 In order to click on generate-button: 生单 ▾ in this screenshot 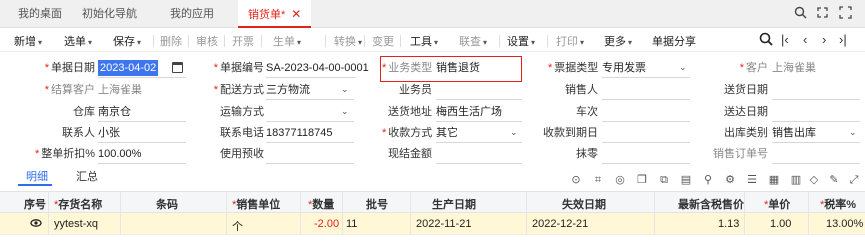, I will do `click(287, 41)`.